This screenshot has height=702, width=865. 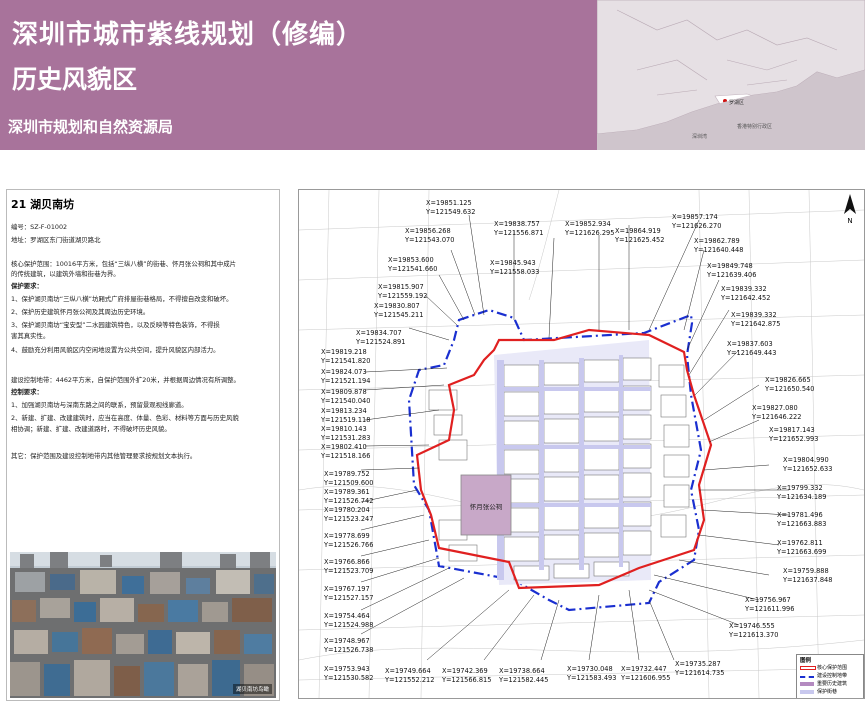 I want to click on info-line: 3、保护湖贝南坊“宝安型”二水园建筑特色，以及反映等特色装饰，不得损, so click(x=115, y=325).